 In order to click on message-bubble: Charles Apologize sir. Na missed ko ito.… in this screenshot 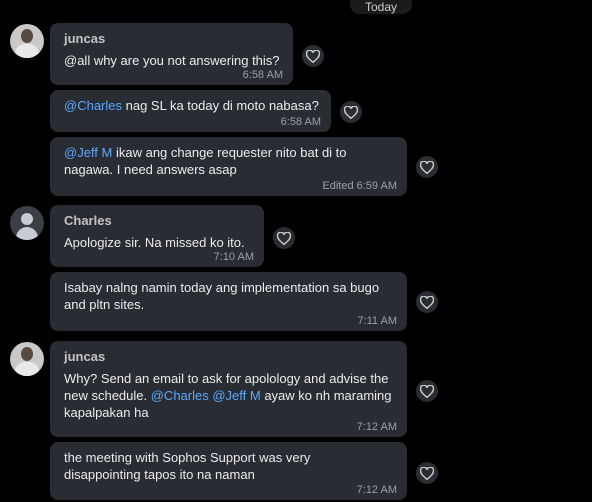, I will do `click(157, 236)`.